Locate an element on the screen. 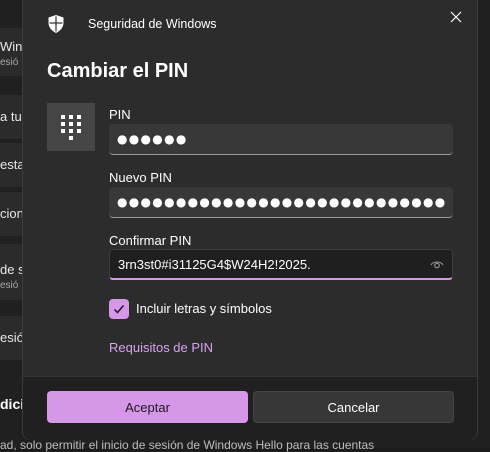  bg-row-title: de s is located at coordinates (12, 269).